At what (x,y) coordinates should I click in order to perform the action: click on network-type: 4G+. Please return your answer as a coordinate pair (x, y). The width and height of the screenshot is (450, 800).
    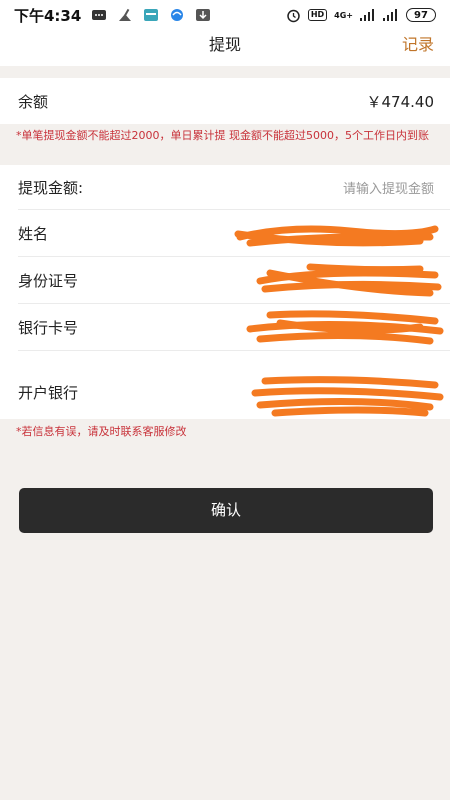
    Looking at the image, I should click on (343, 15).